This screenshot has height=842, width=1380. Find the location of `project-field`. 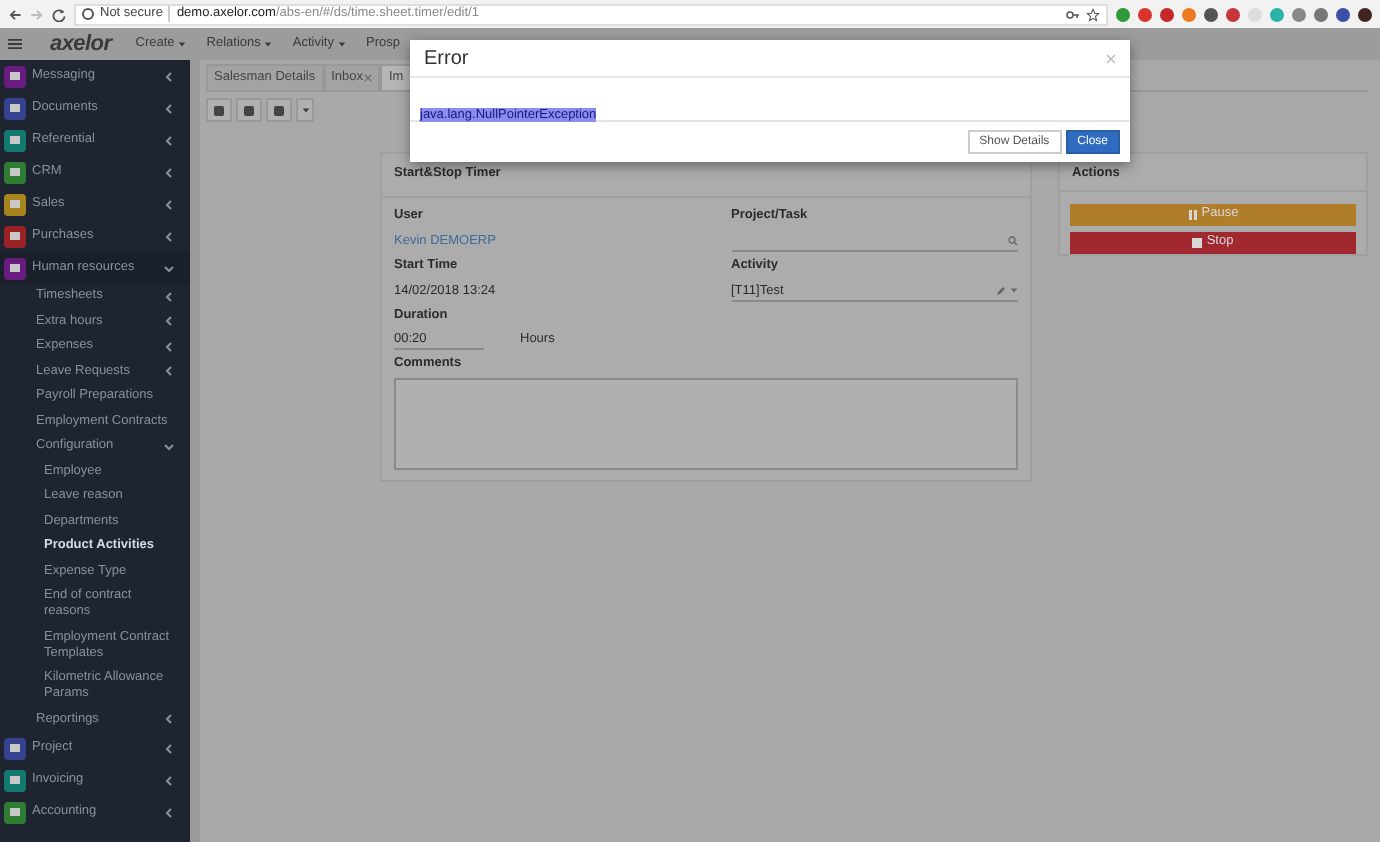

project-field is located at coordinates (874, 241).